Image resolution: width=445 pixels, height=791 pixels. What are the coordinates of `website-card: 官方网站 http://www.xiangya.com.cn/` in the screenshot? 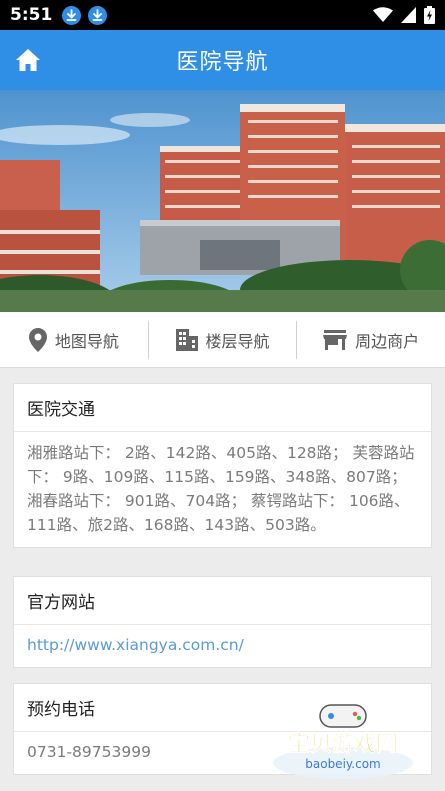 It's located at (222, 622).